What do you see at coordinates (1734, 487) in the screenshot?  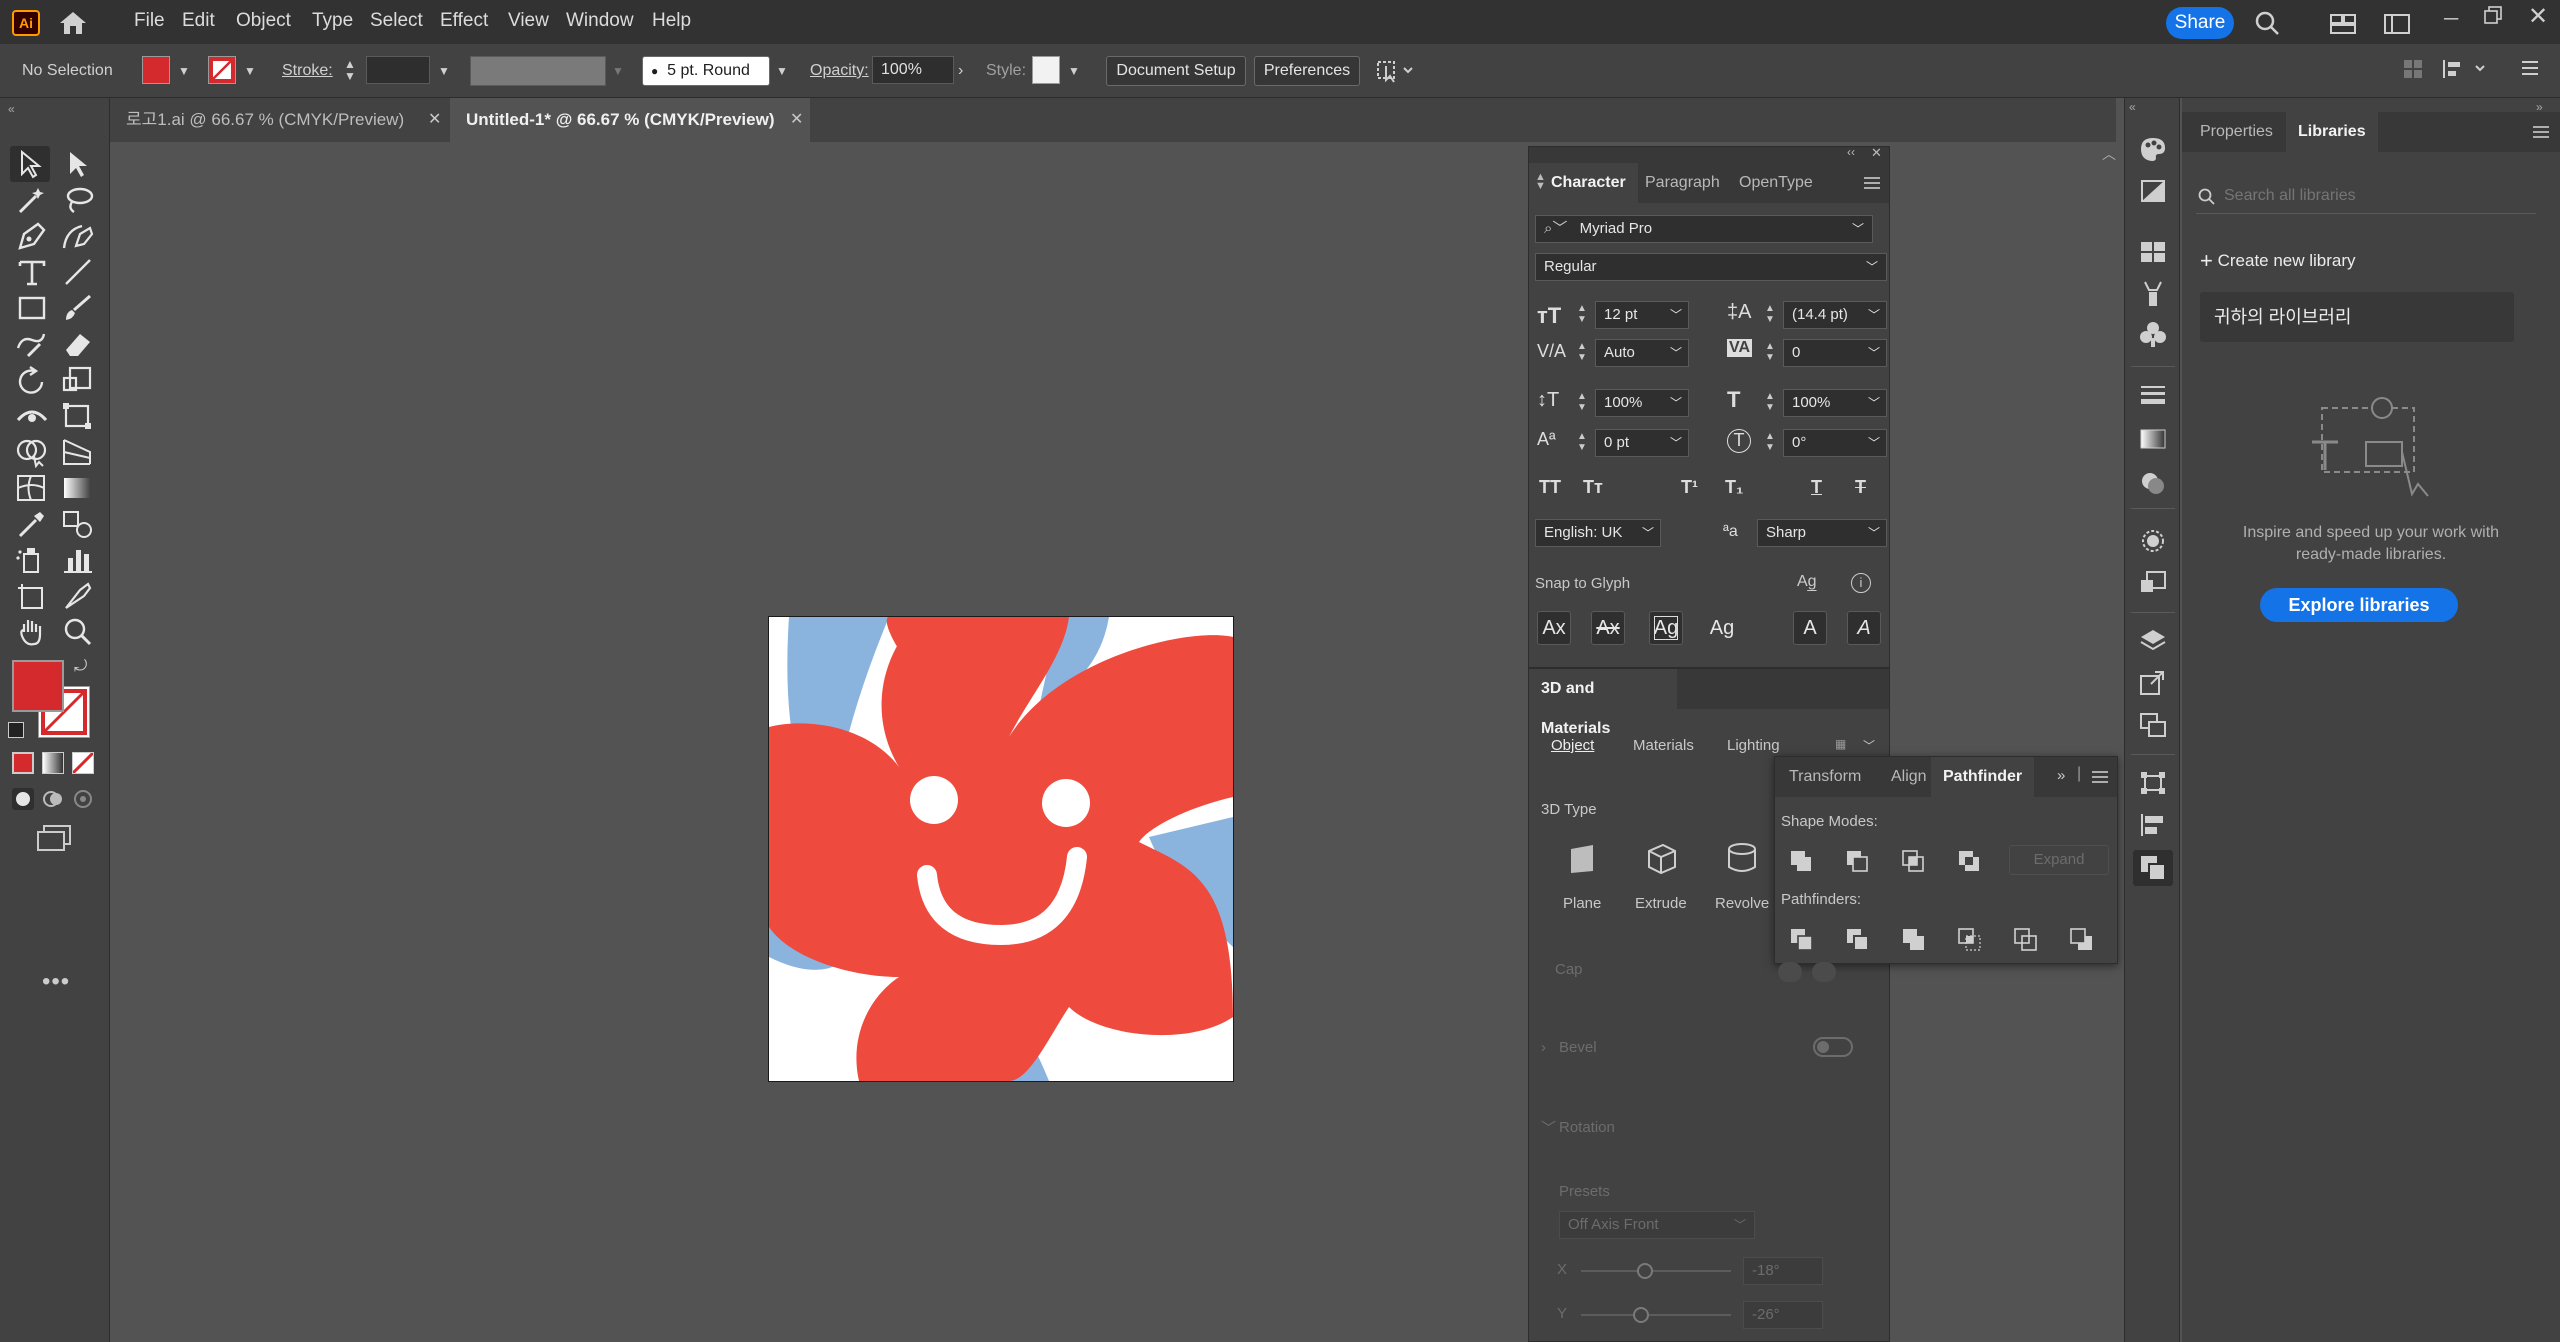 I see `subscript-icon: T₁` at bounding box center [1734, 487].